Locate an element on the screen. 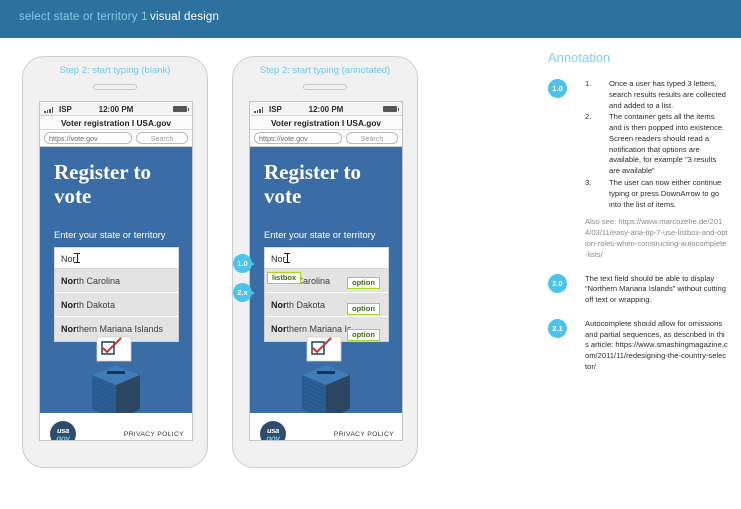 The height and width of the screenshot is (509, 741). tag-option-3: option is located at coordinates (363, 335).